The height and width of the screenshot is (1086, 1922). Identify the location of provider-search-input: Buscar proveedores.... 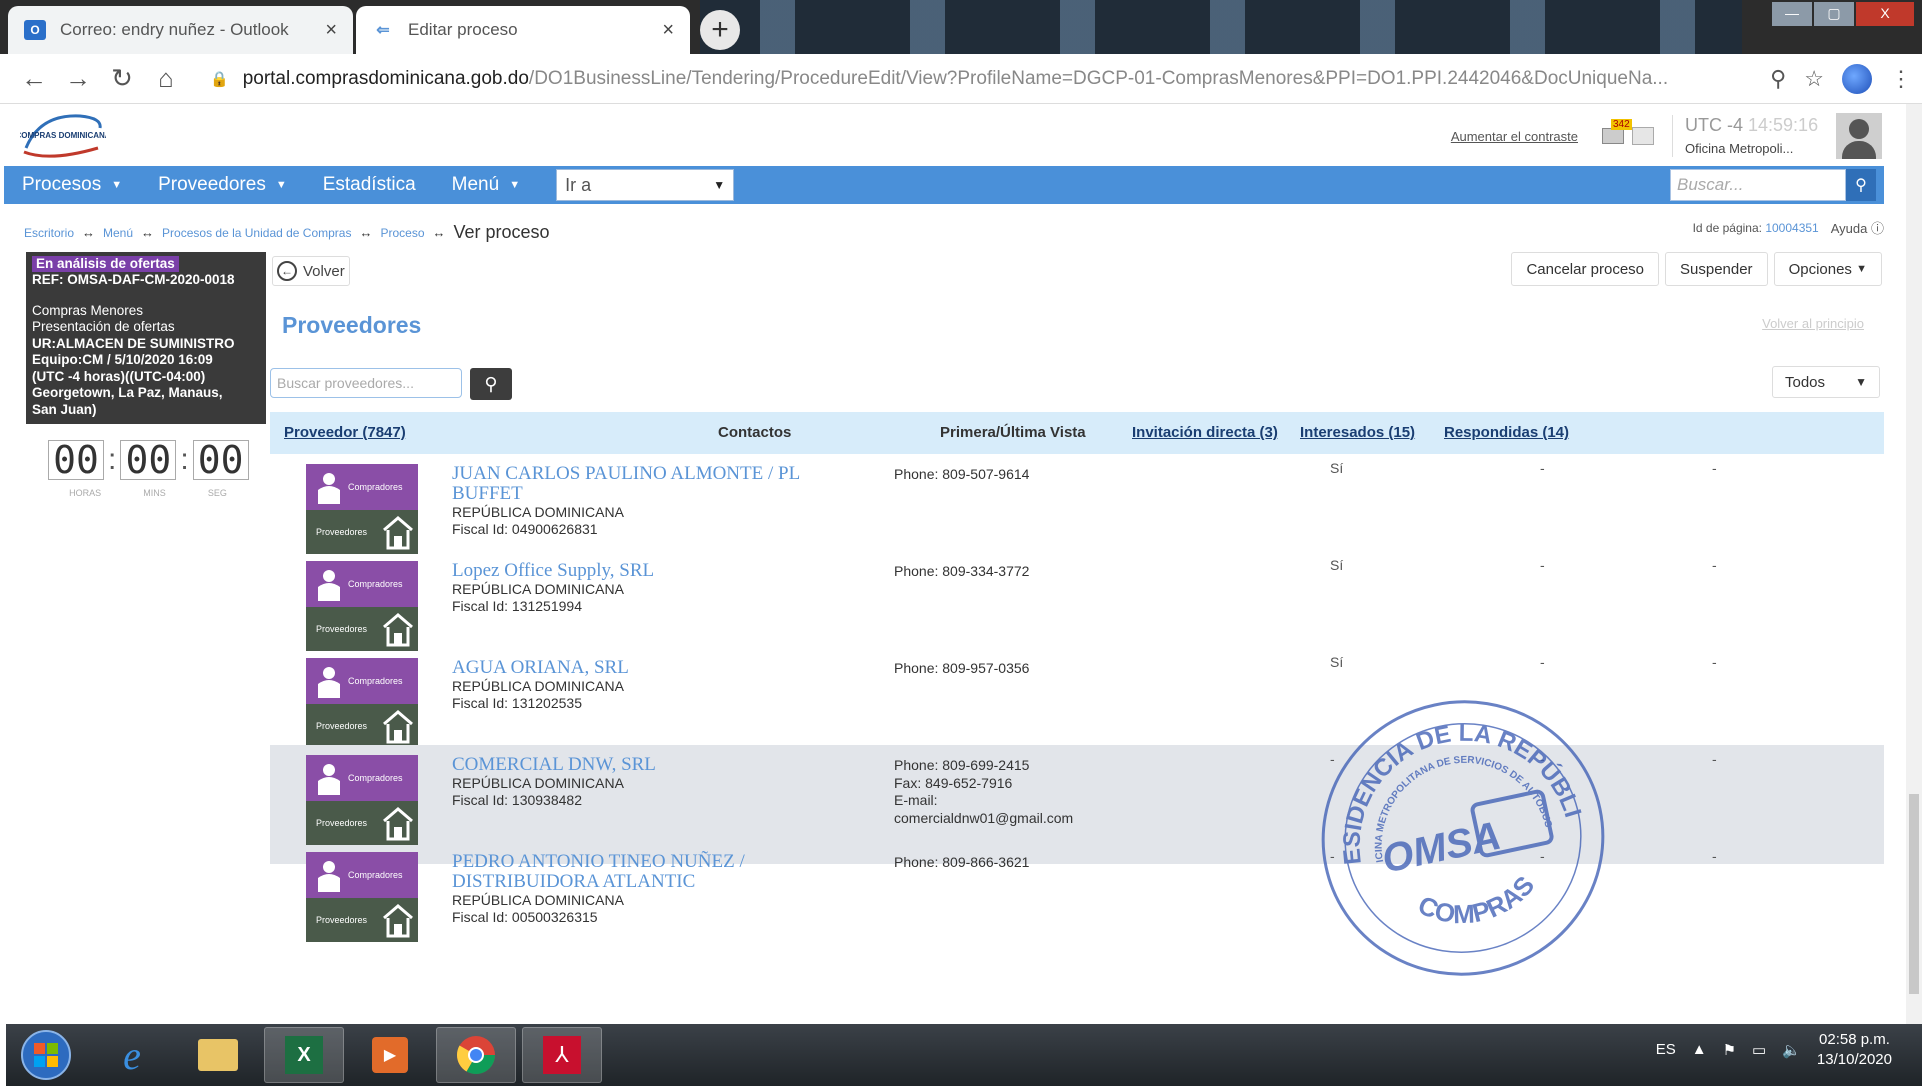
(366, 383).